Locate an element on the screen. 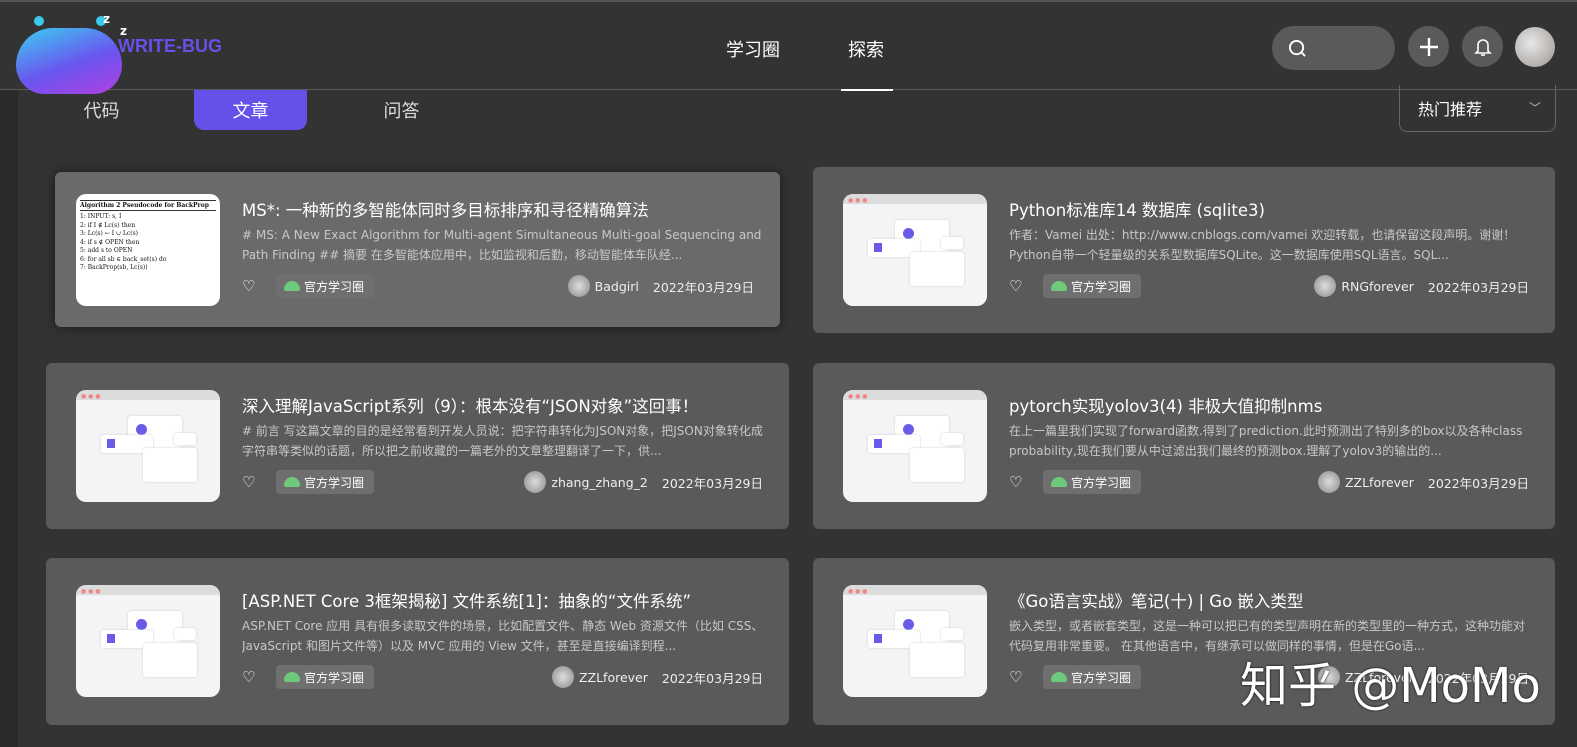  author: Badgirl is located at coordinates (603, 286).